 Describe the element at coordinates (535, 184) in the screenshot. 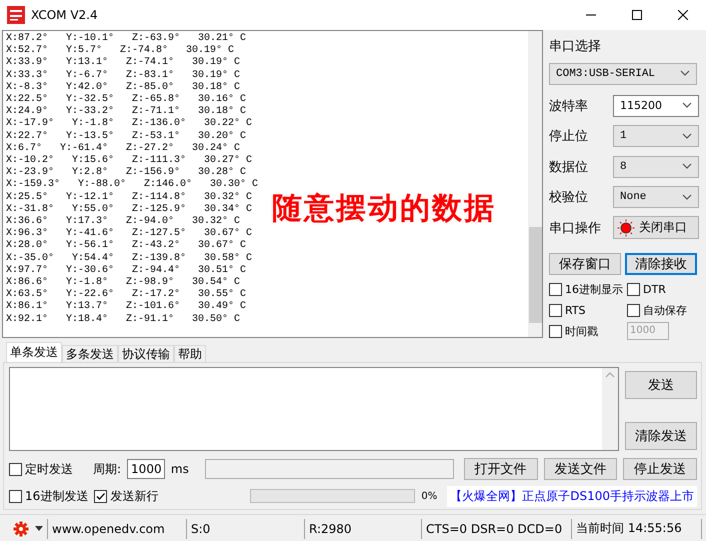

I see `scrollbar` at that location.